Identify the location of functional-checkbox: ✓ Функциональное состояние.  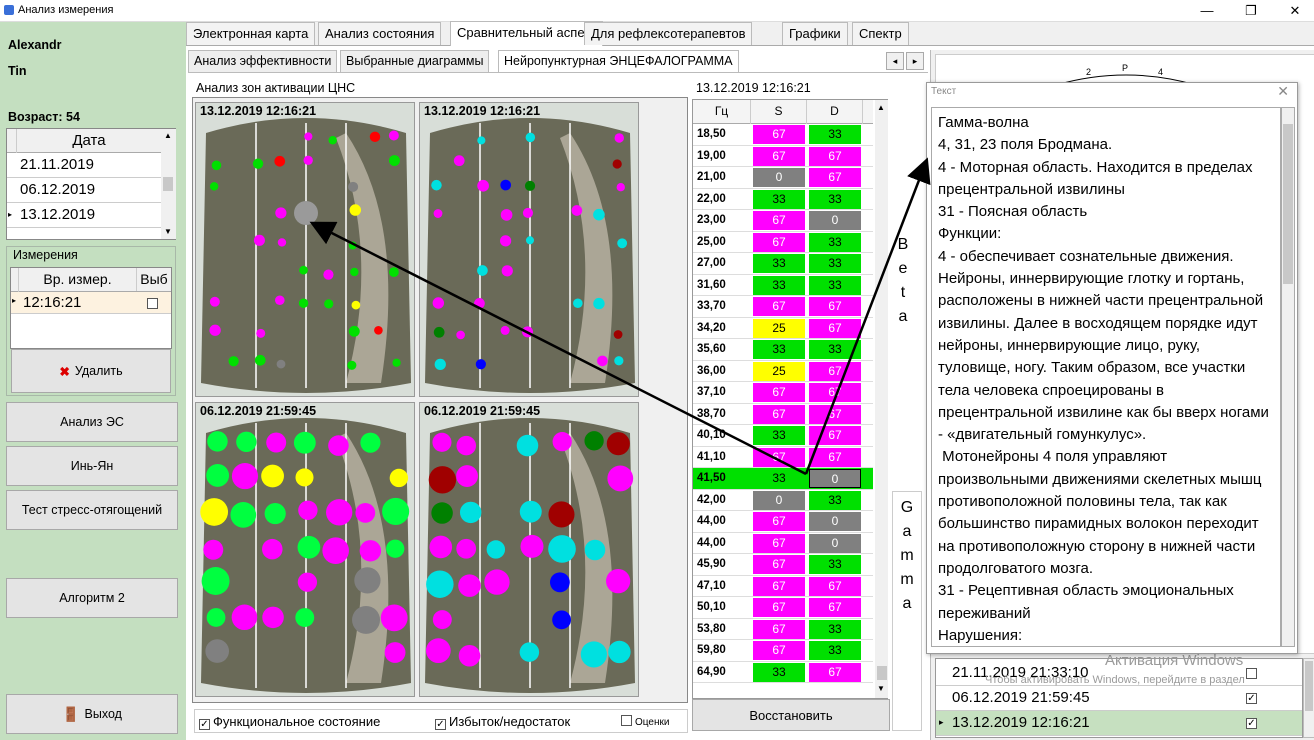
(289, 722).